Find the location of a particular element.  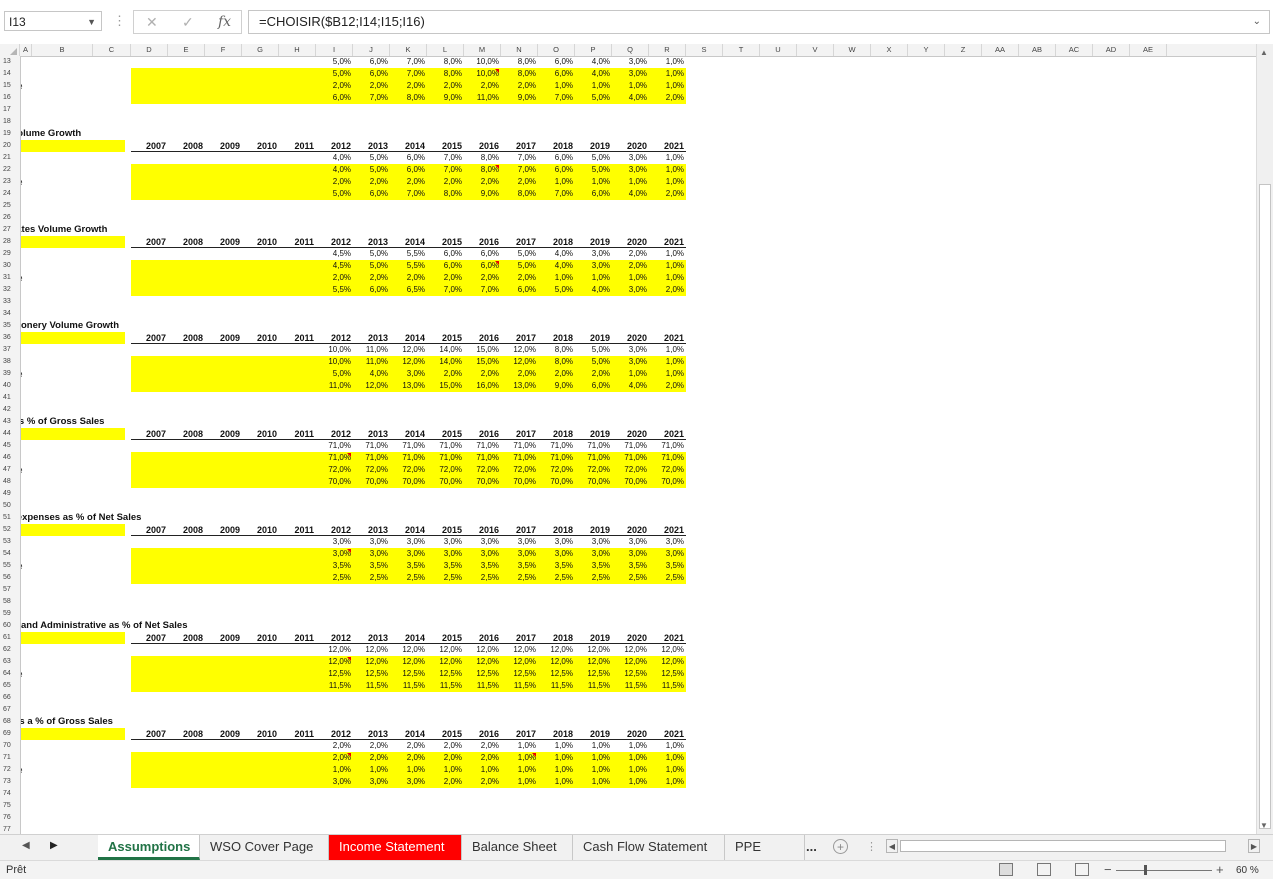

column-header: T is located at coordinates (741, 50).